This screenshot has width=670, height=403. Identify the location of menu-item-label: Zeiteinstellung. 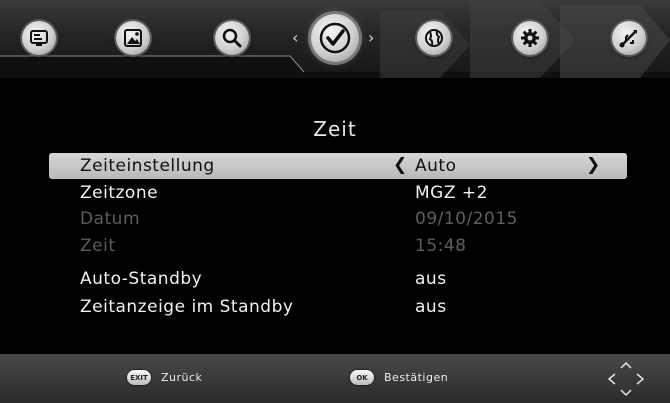
(147, 166).